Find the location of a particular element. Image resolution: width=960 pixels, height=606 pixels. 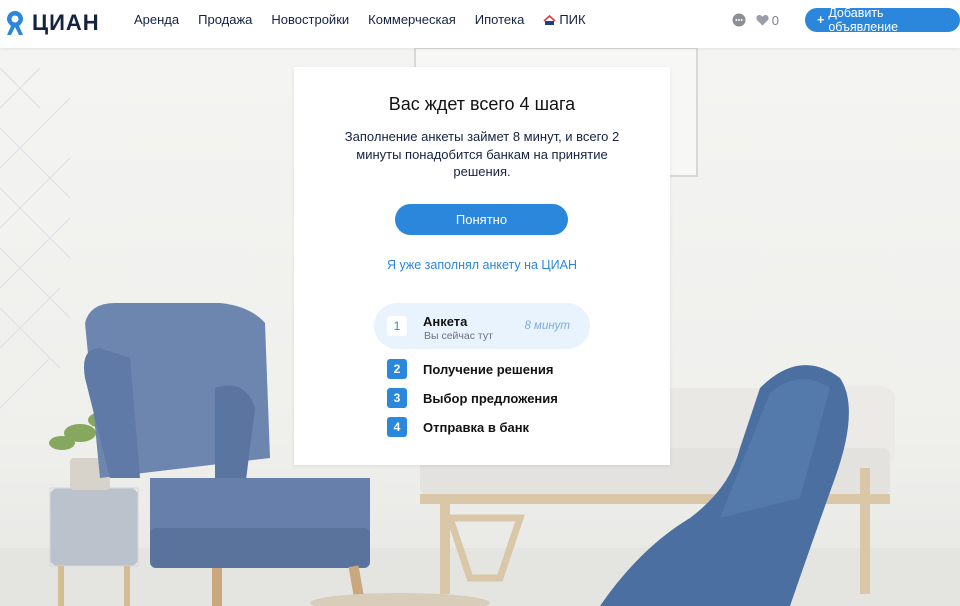

nav-item-new-buildings: Новостройки is located at coordinates (310, 20).